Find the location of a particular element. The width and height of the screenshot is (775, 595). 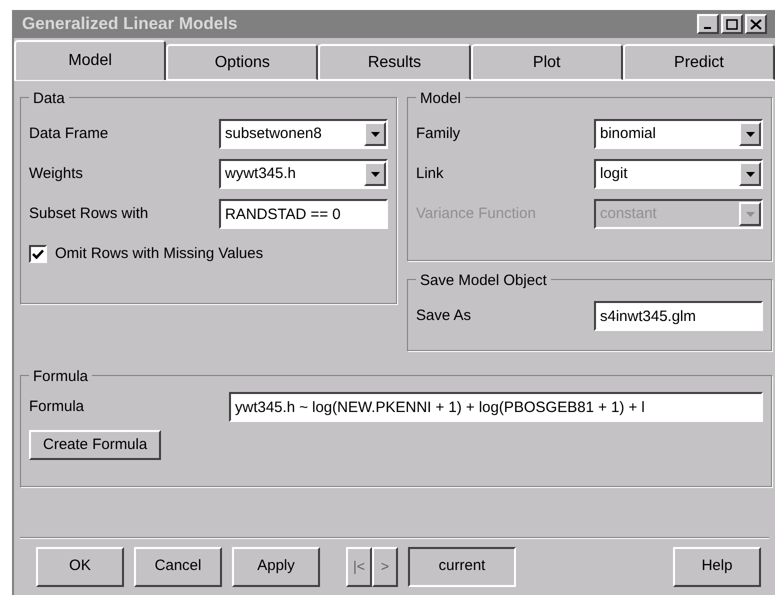

field-label: Link is located at coordinates (430, 174).